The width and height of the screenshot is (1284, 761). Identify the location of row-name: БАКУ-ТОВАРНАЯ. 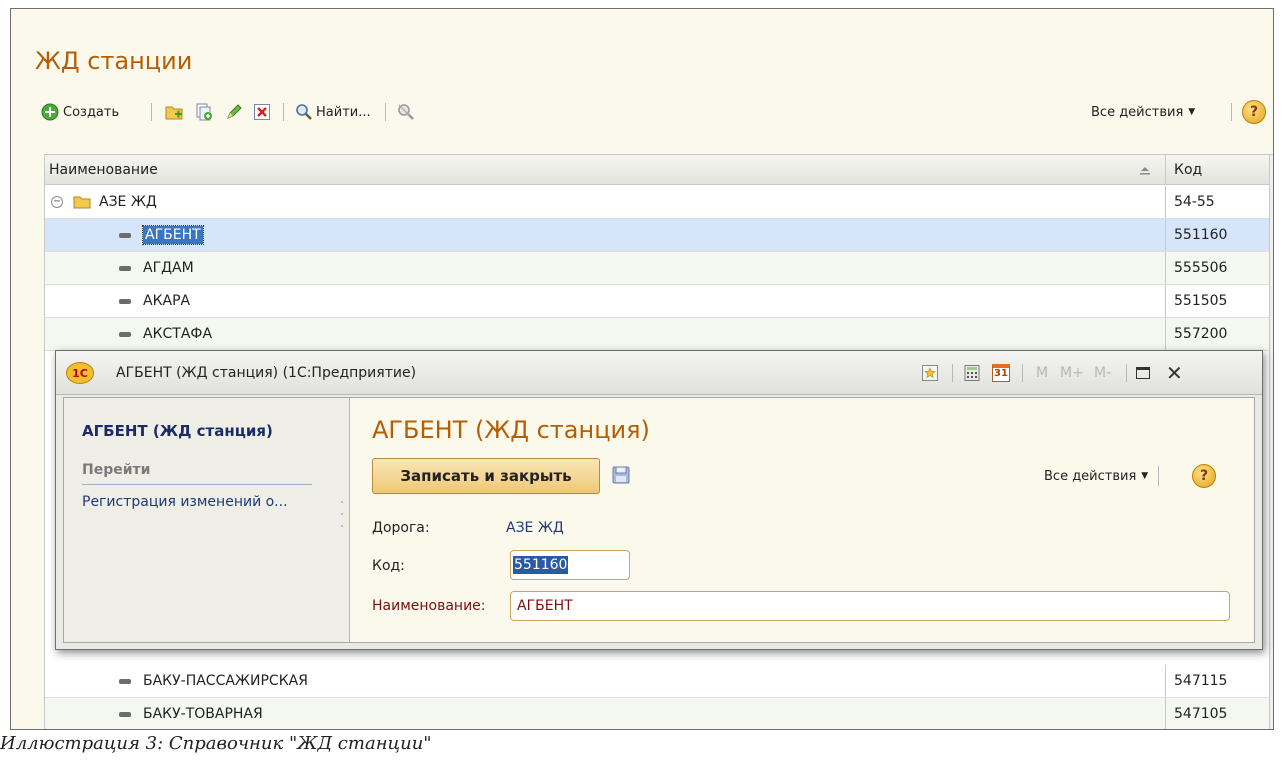
(203, 714).